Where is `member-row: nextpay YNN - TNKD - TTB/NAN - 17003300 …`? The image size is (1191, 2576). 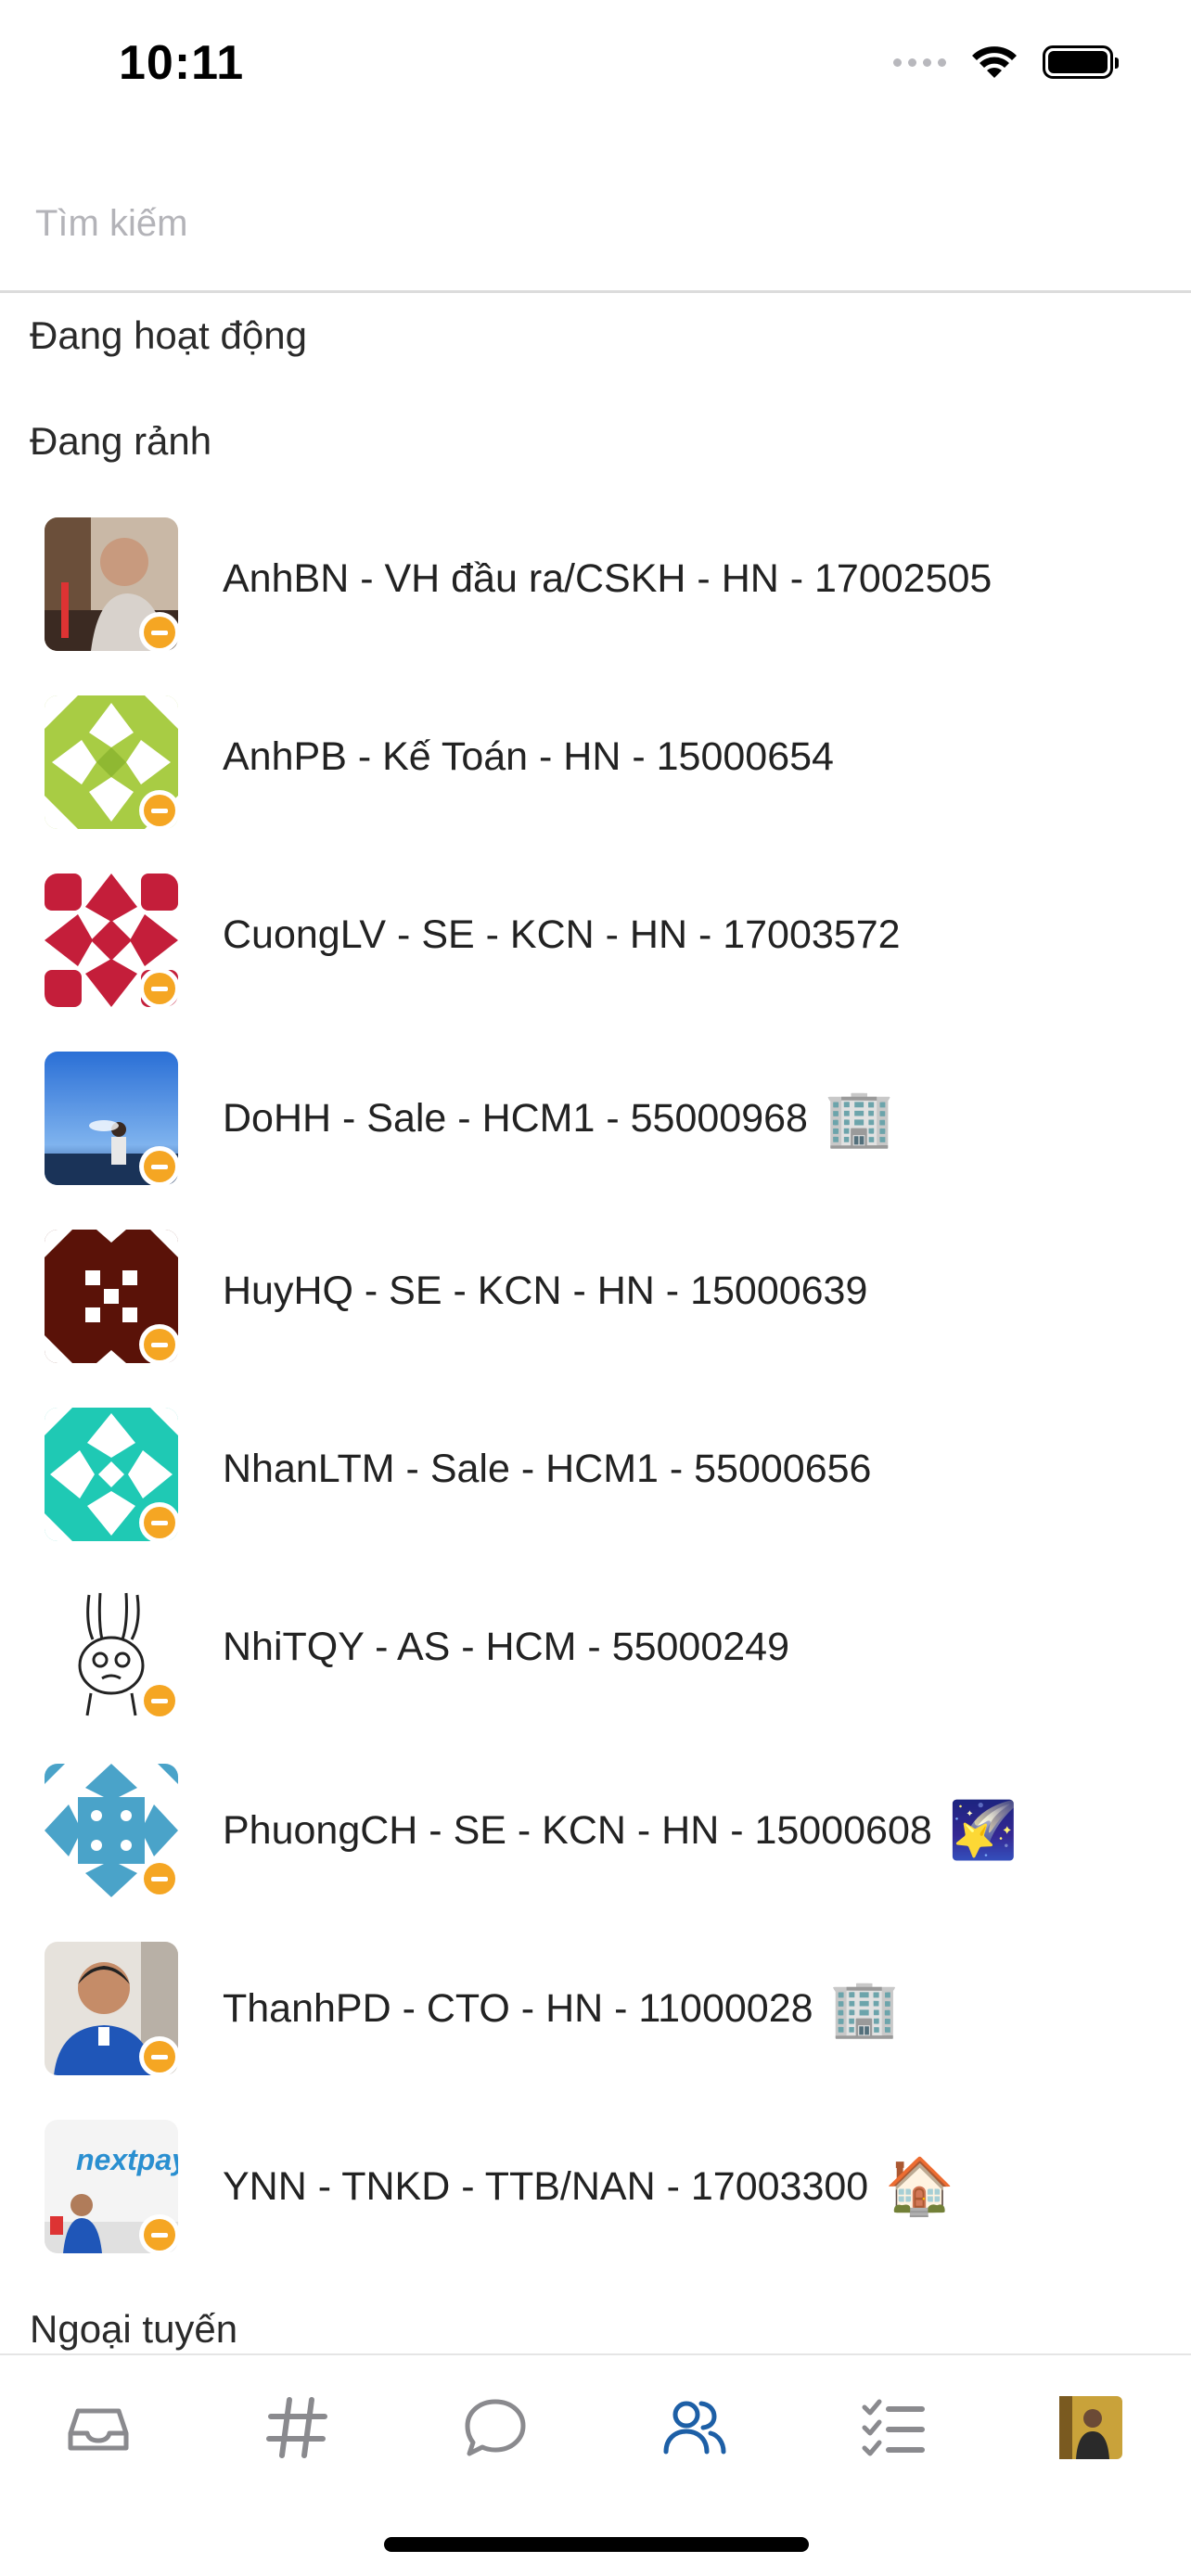
member-row: nextpay YNN - TNKD - TTB/NAN - 17003300 … is located at coordinates (595, 2200).